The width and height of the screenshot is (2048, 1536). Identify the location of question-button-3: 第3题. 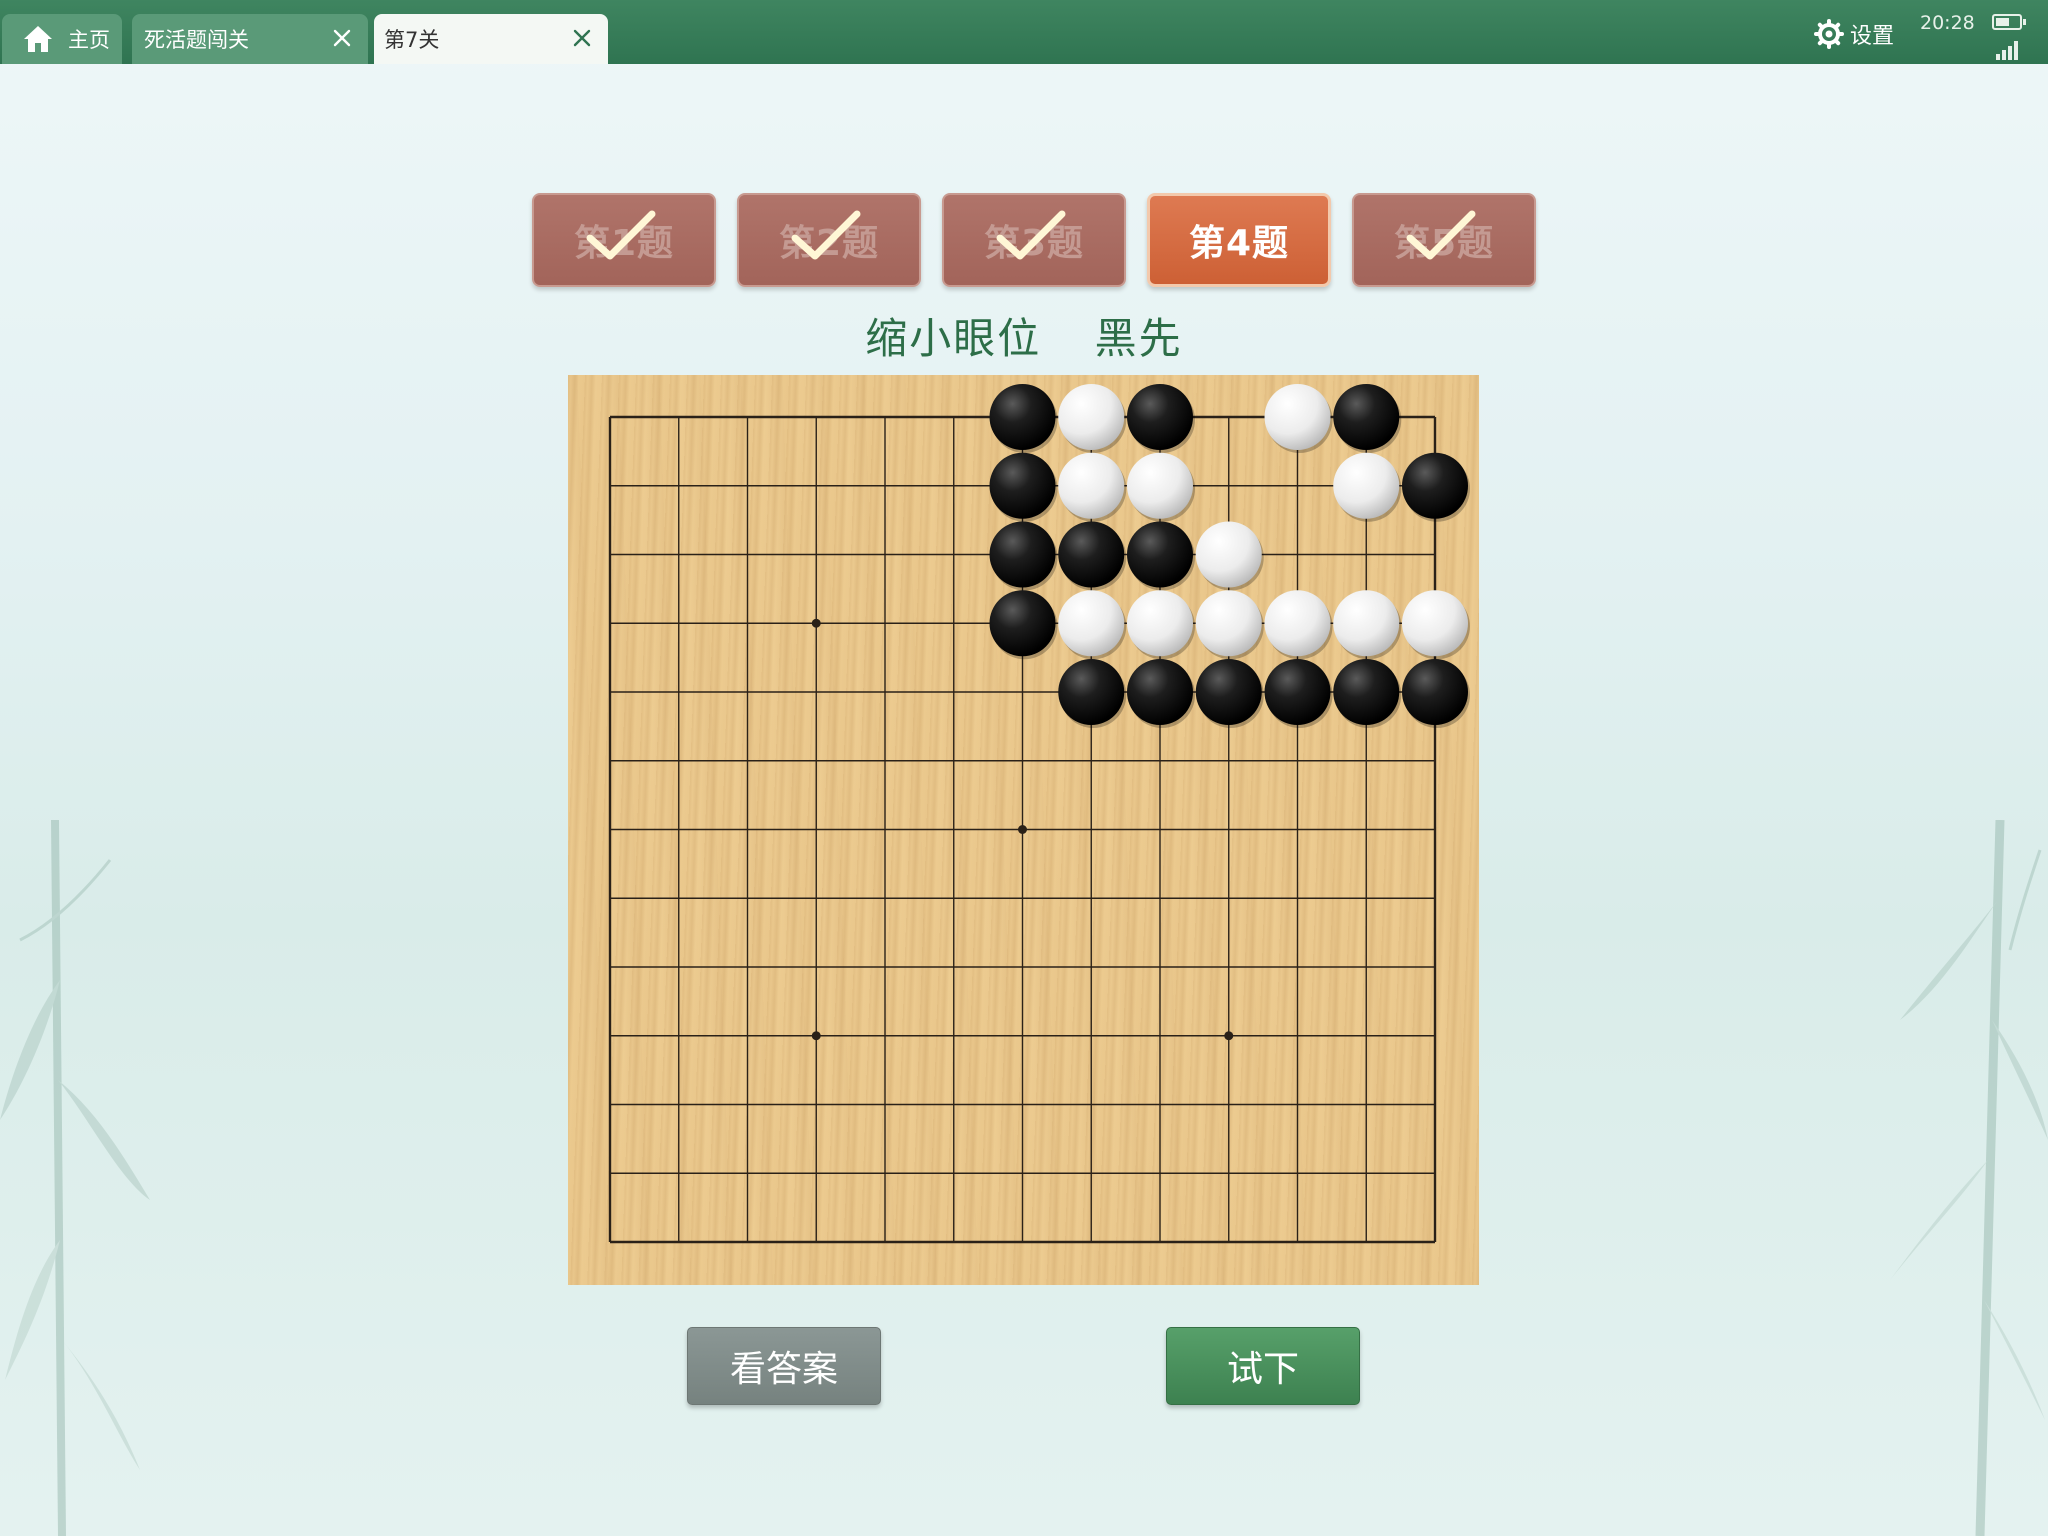
(1034, 240).